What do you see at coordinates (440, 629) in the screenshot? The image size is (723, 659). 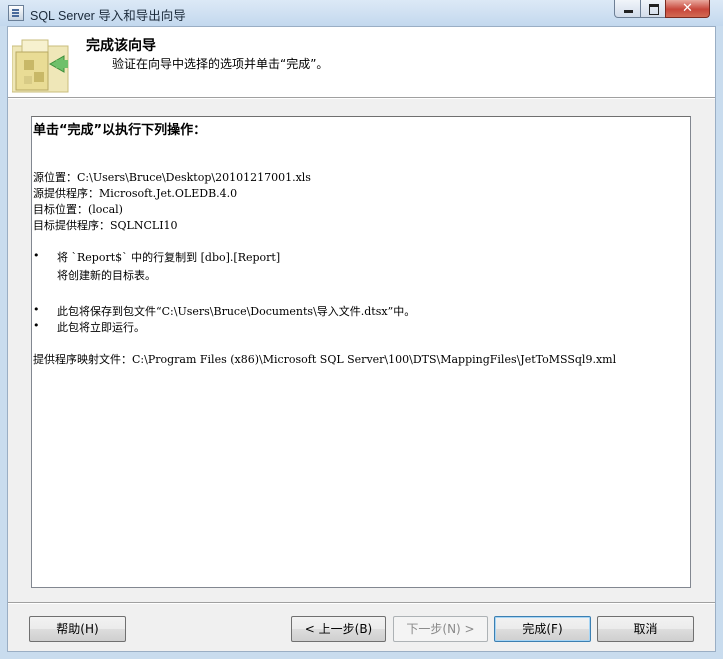 I see `next-button: 下一步(N) >` at bounding box center [440, 629].